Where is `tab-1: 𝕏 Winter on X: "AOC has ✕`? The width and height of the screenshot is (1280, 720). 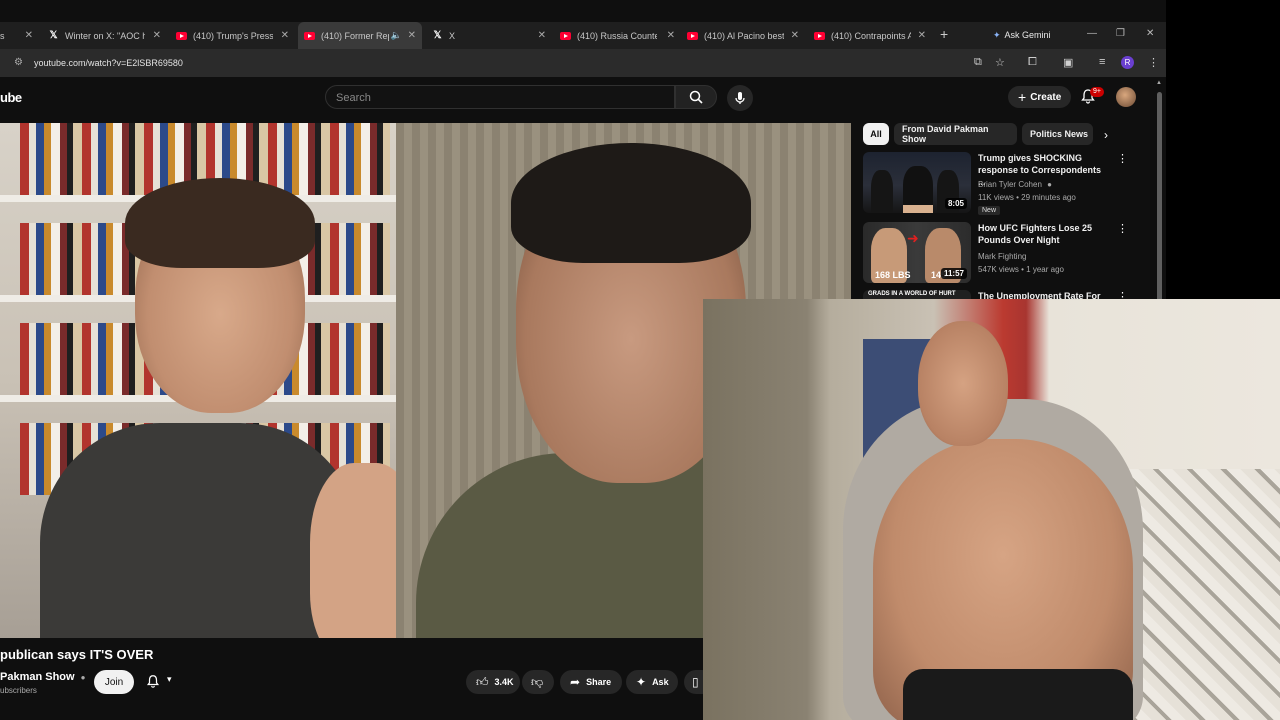 tab-1: 𝕏 Winter on X: "AOC has ✕ is located at coordinates (105, 35).